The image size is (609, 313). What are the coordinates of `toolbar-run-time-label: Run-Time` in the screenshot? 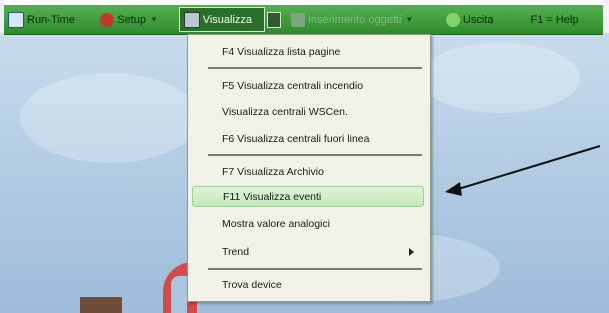 It's located at (51, 19).